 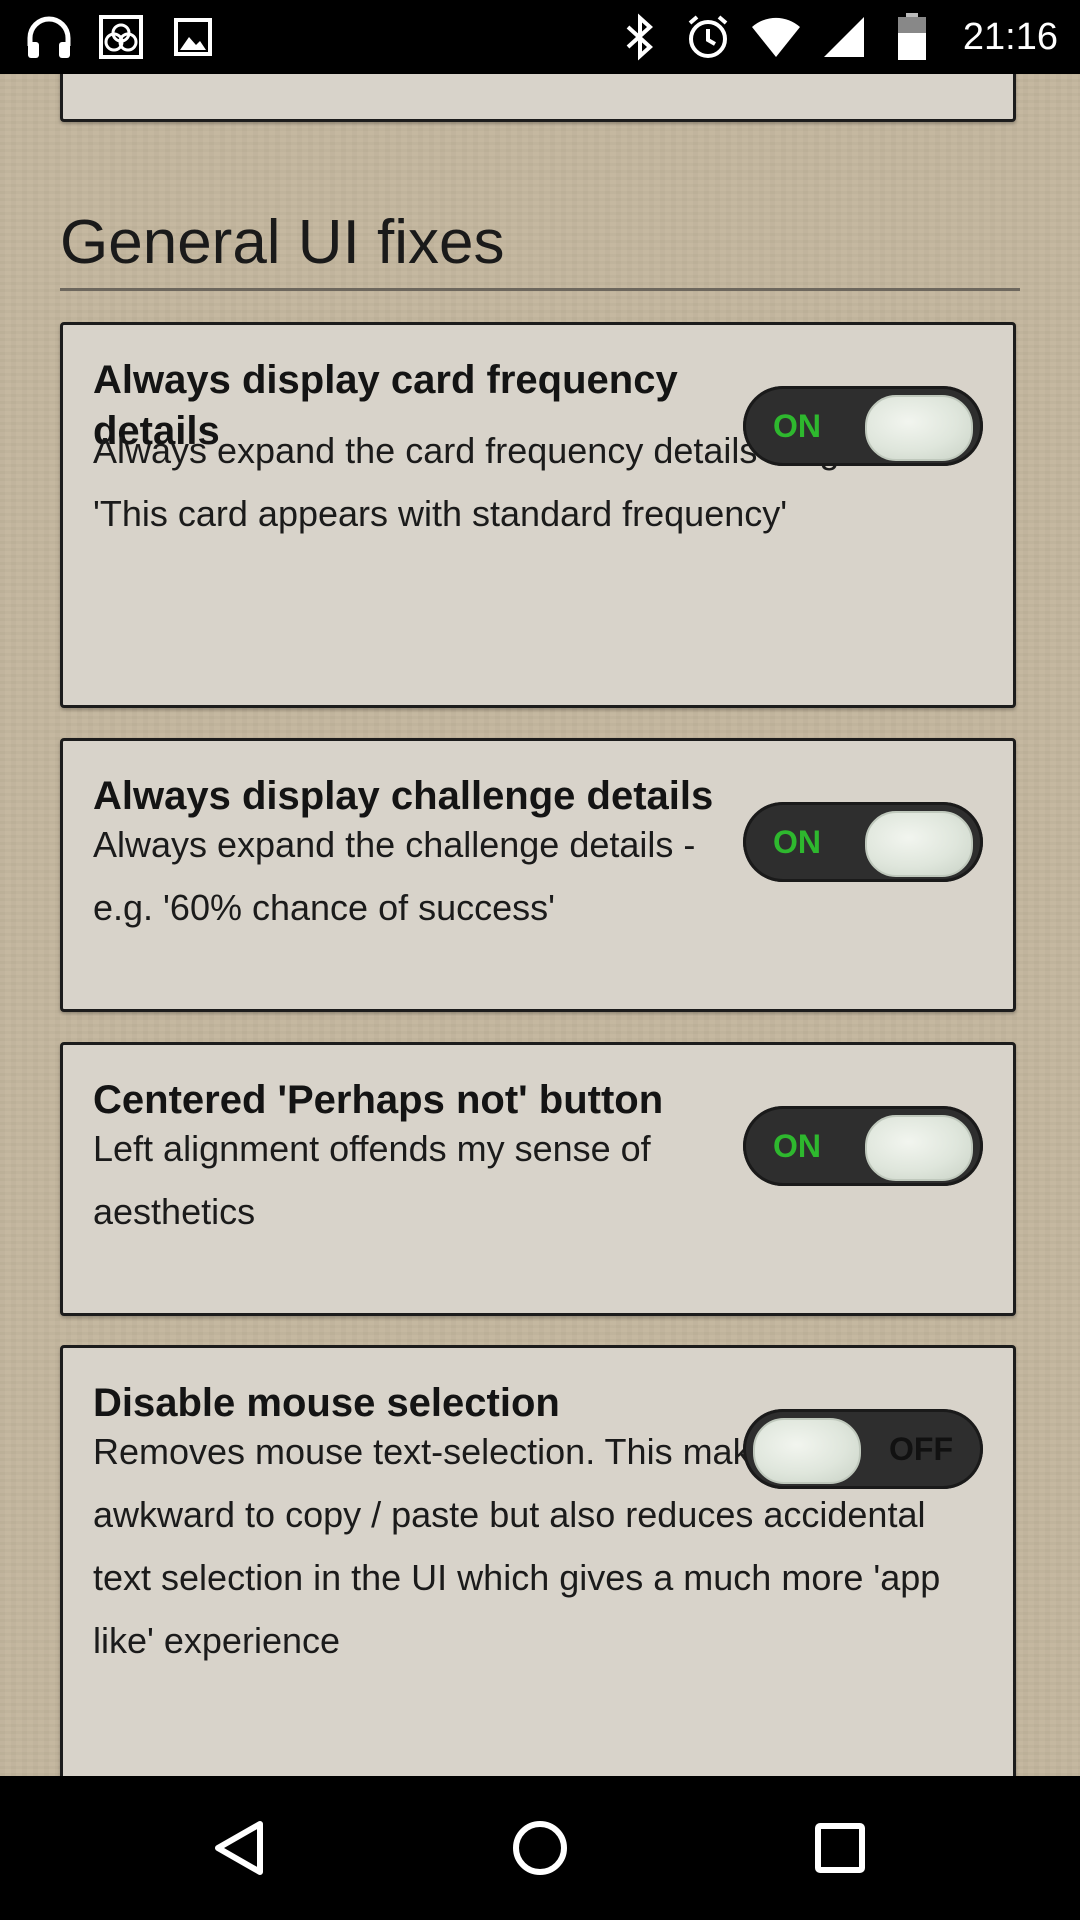 I want to click on battery-icon, so click(x=912, y=37).